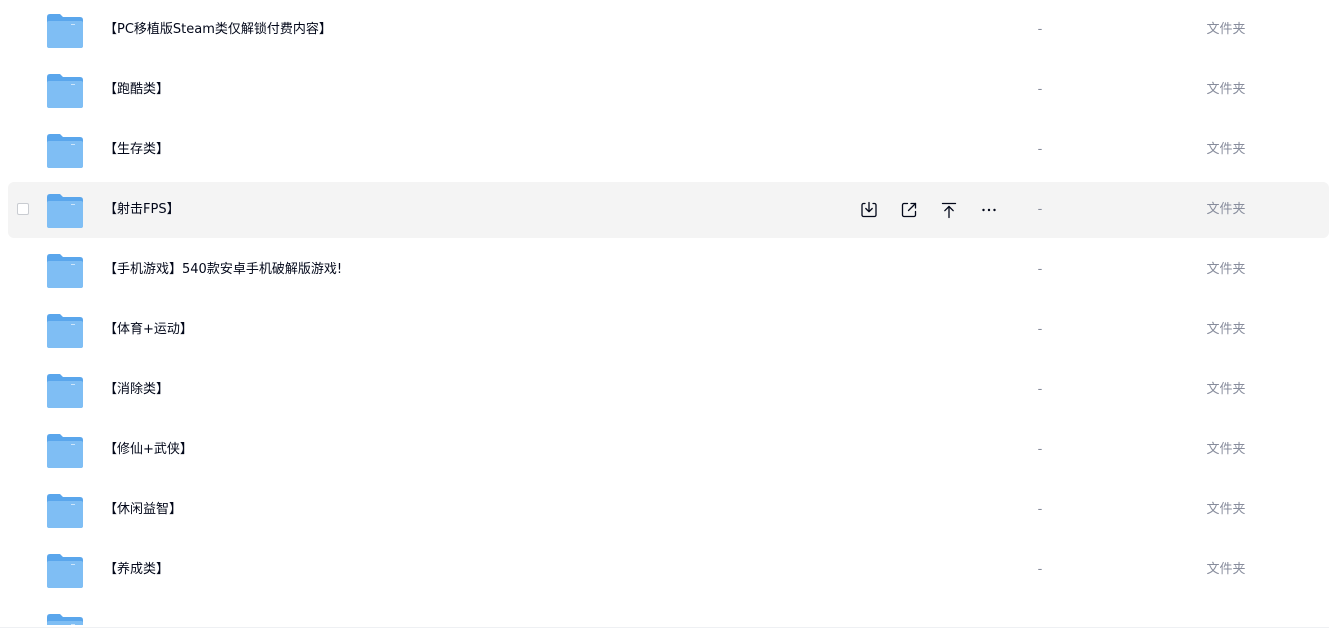 This screenshot has width=1329, height=632. What do you see at coordinates (668, 150) in the screenshot?
I see `file-row: 【生存类】 - 文件夹` at bounding box center [668, 150].